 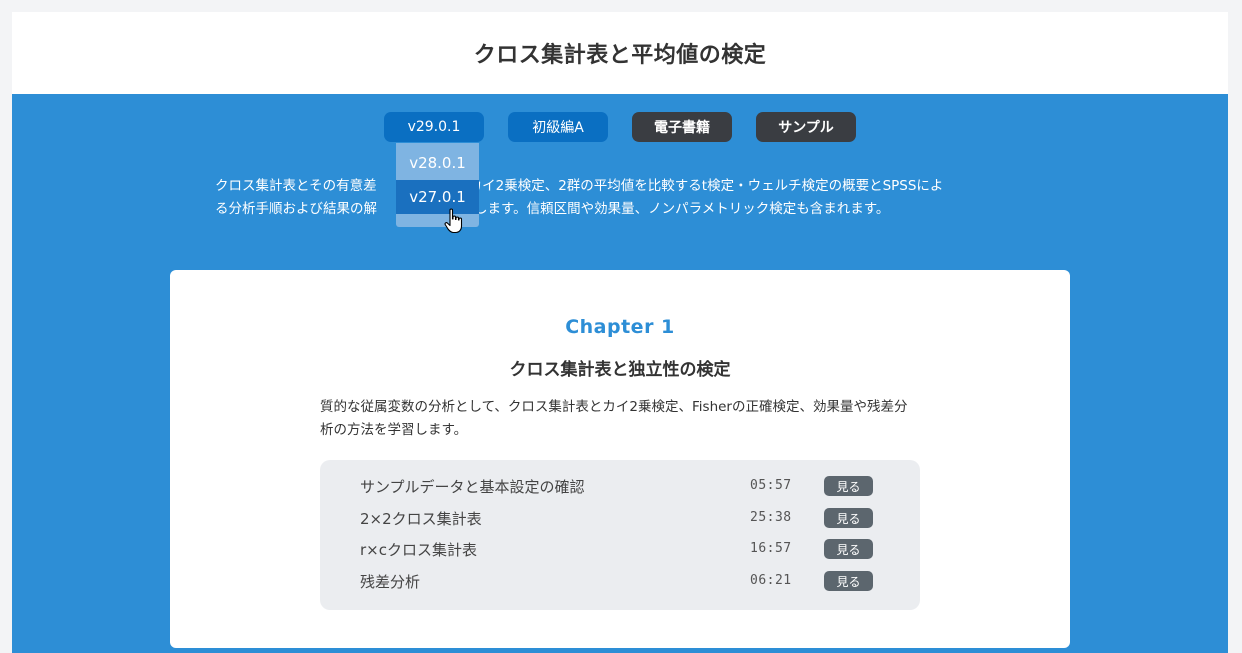 I want to click on lesson-row: サンプルデータと基本設定の確認 05:57 見る, so click(x=620, y=486).